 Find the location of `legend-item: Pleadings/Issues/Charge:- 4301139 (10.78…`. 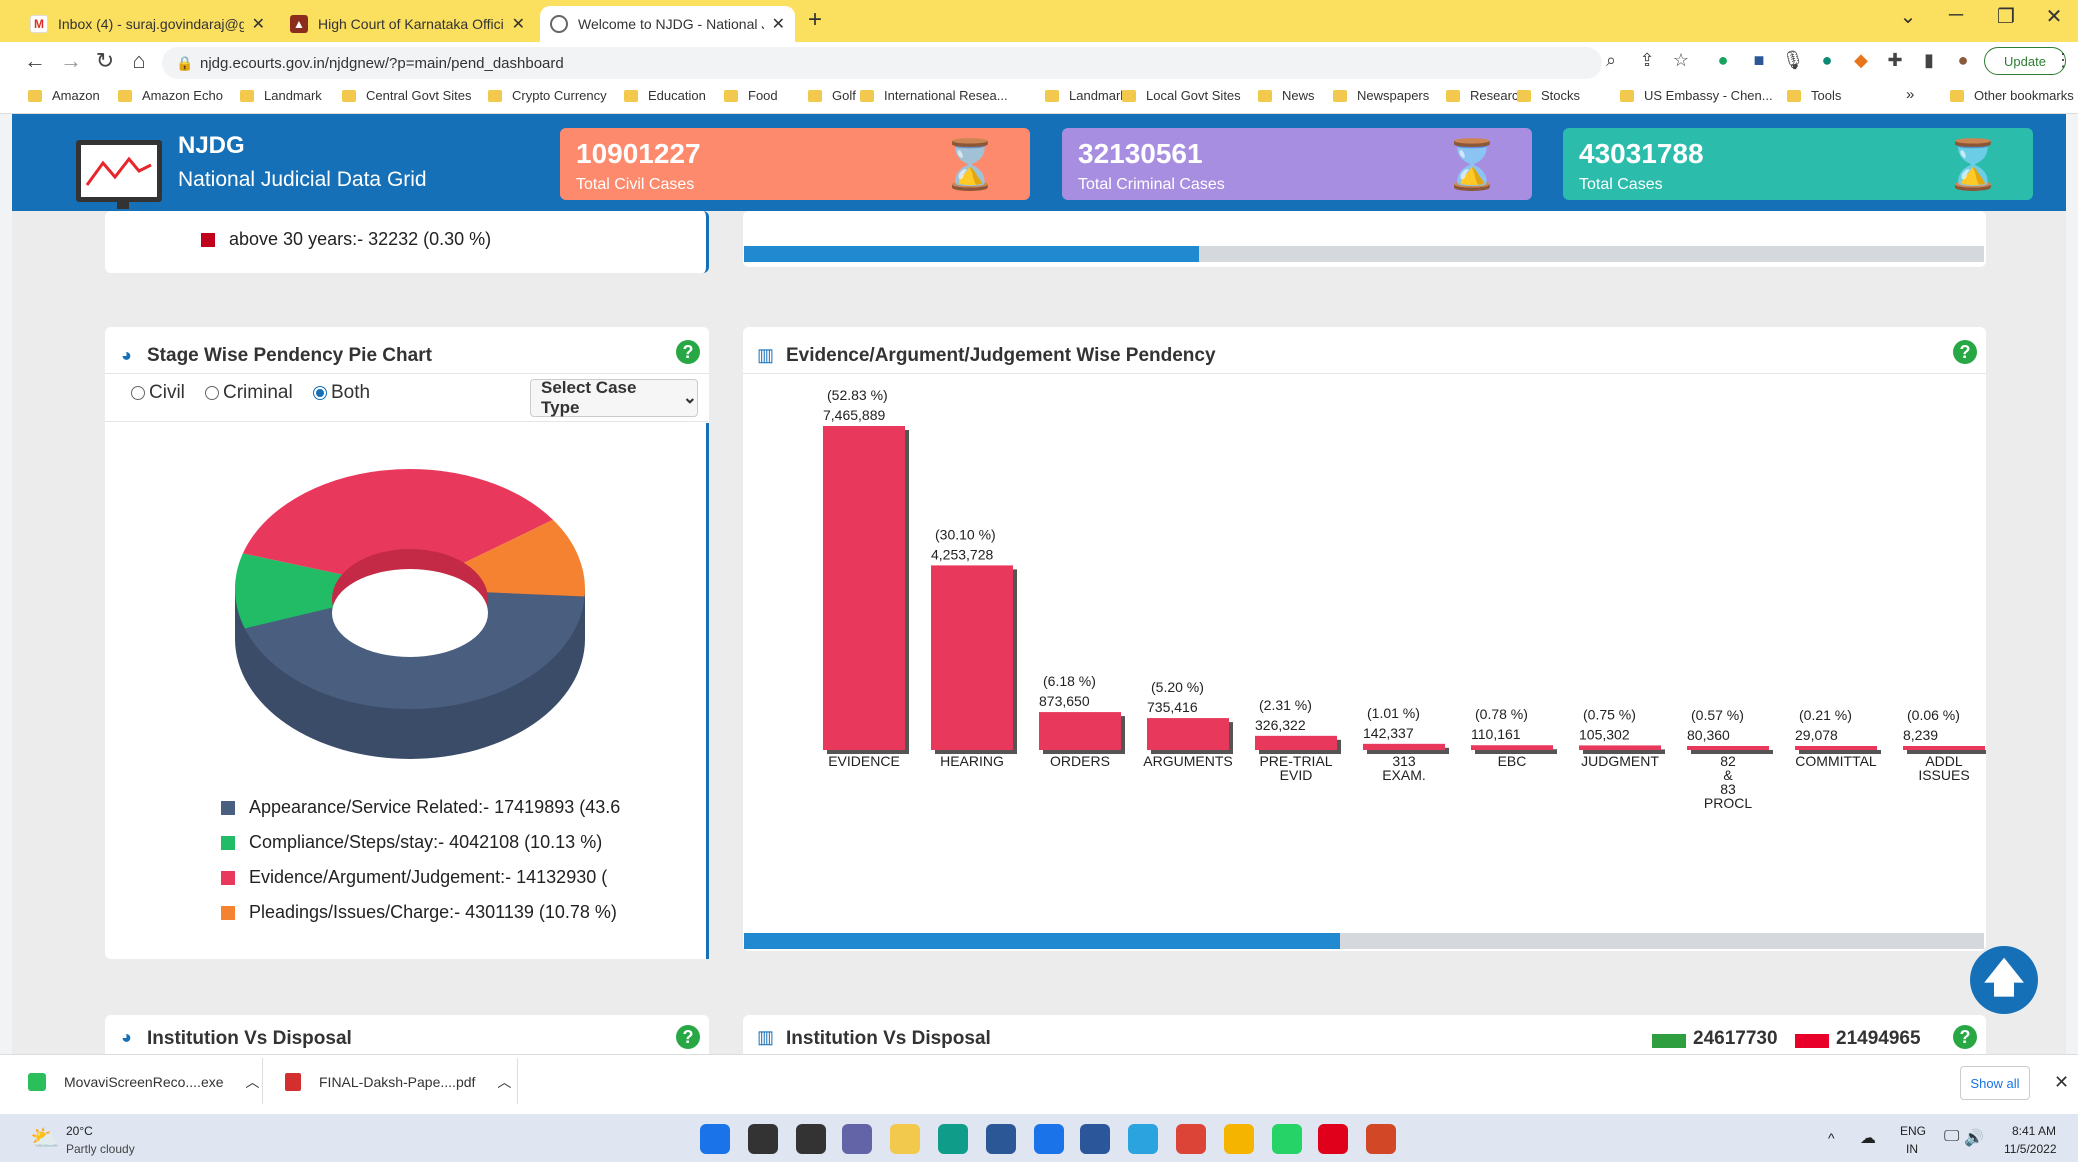

legend-item: Pleadings/Issues/Charge:- 4301139 (10.78… is located at coordinates (420, 912).